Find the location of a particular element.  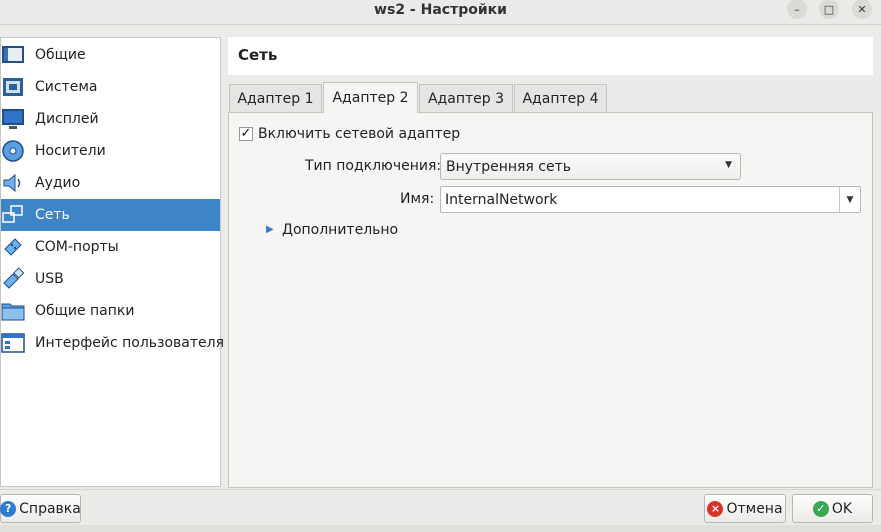

help-button-label: Справка is located at coordinates (50, 508).